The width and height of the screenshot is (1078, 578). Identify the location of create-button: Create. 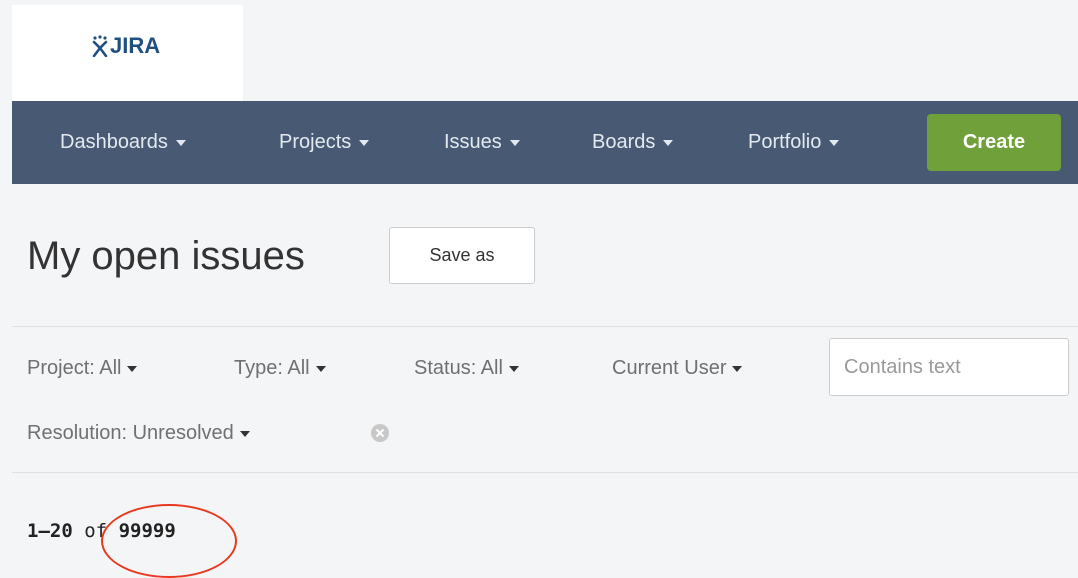
(994, 142).